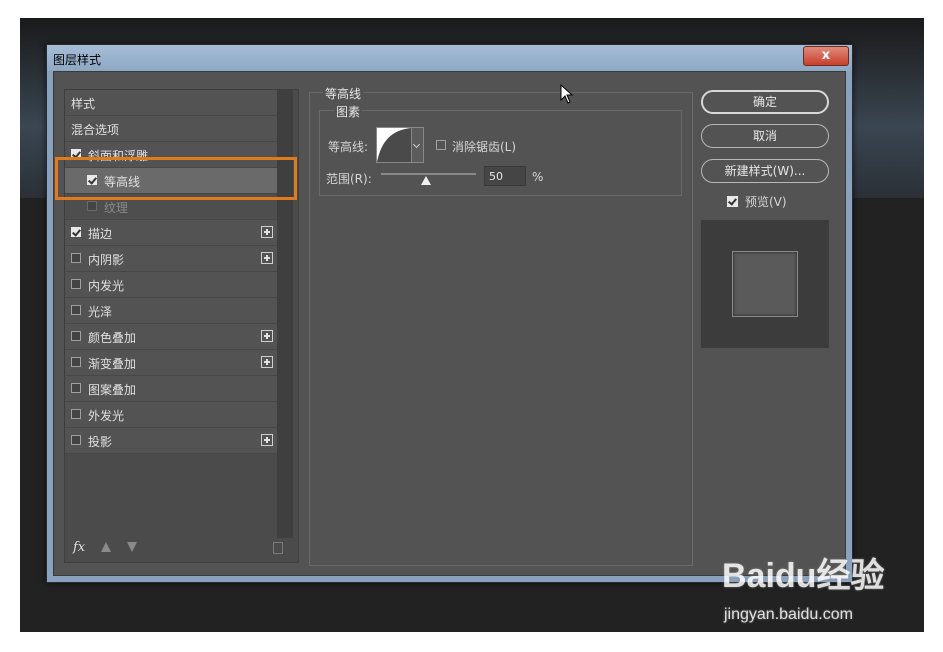 The height and width of the screenshot is (652, 943). I want to click on style-list-item: 外发光, so click(171, 415).